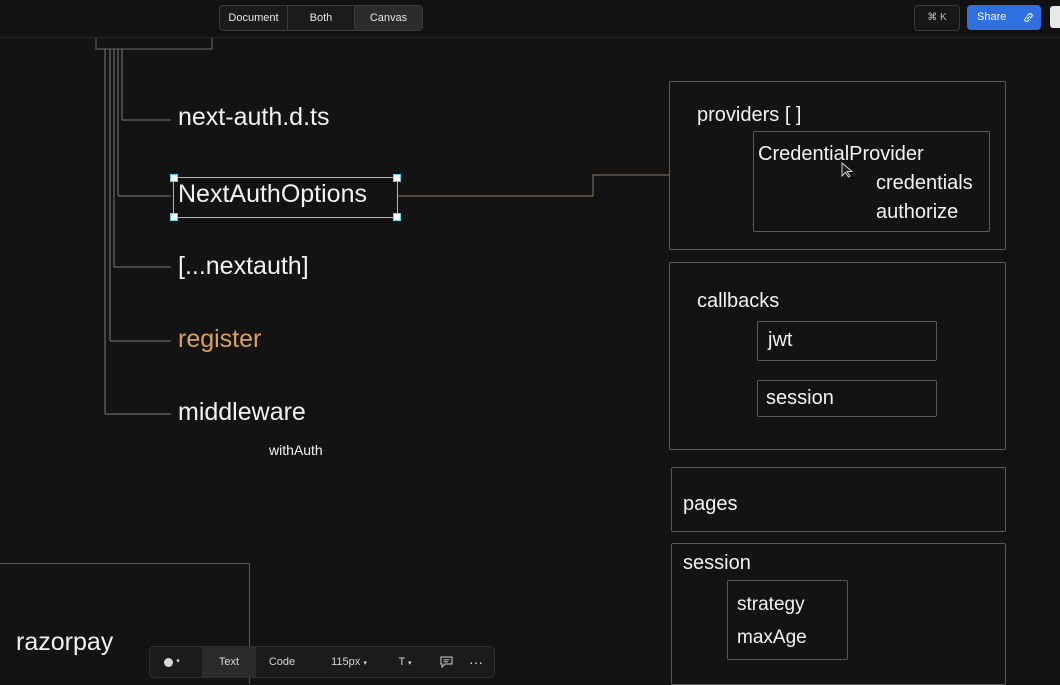 Image resolution: width=1060 pixels, height=685 pixels. What do you see at coordinates (401, 662) in the screenshot?
I see `text-style-value: T` at bounding box center [401, 662].